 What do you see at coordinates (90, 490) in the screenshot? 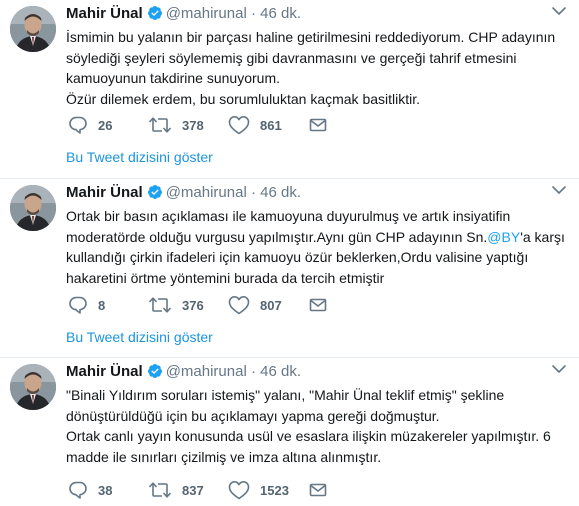
I see `reply-button: 38` at bounding box center [90, 490].